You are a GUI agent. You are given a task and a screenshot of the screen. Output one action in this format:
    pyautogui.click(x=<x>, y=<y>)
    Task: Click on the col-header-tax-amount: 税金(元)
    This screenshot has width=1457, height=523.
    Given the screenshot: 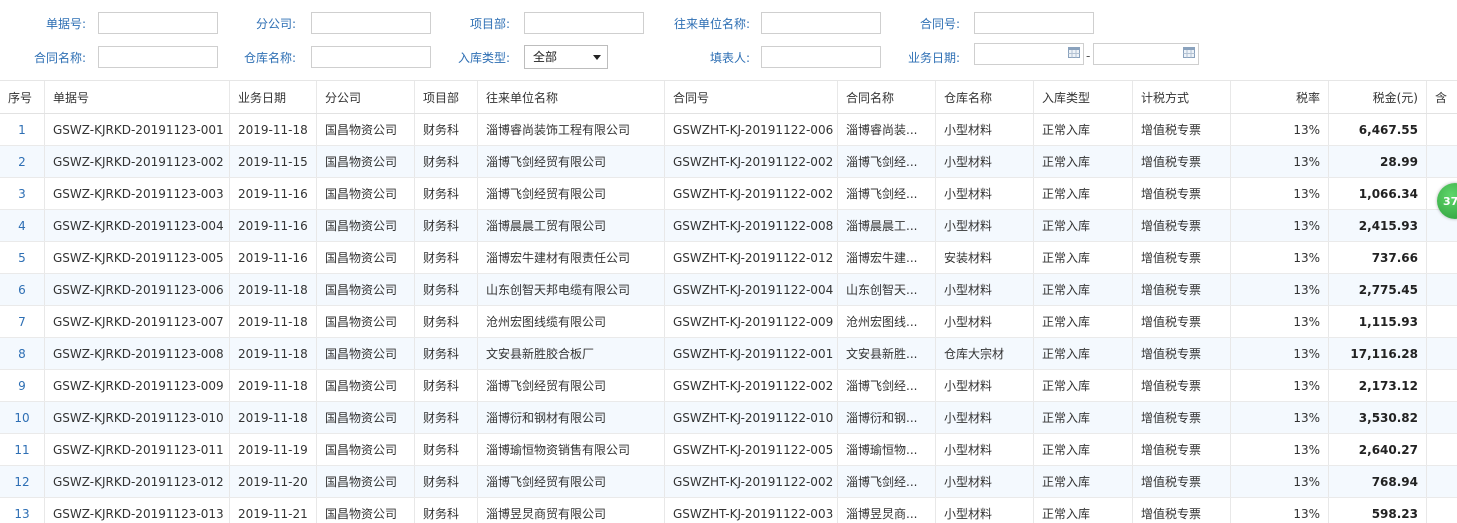 What is the action you would take?
    pyautogui.click(x=1378, y=97)
    